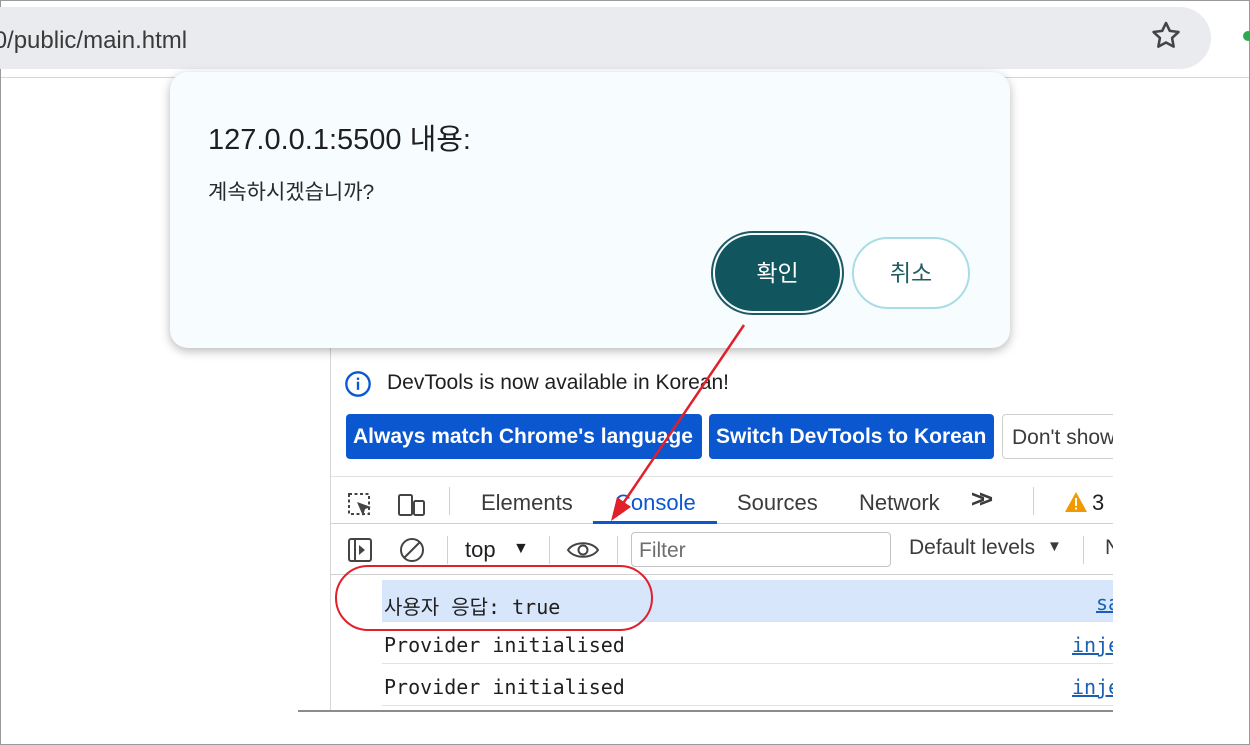 The height and width of the screenshot is (745, 1250). What do you see at coordinates (851, 436) in the screenshot?
I see `switch-to-korean-button: Switch DevTools to Korean` at bounding box center [851, 436].